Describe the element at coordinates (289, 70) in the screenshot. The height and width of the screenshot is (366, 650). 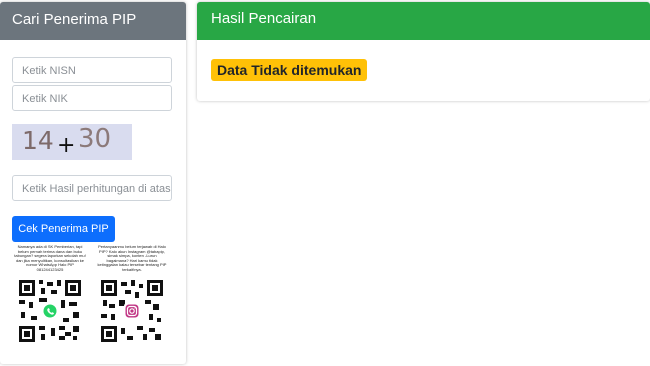
I see `status-badge: Data Tidak ditemukan` at that location.